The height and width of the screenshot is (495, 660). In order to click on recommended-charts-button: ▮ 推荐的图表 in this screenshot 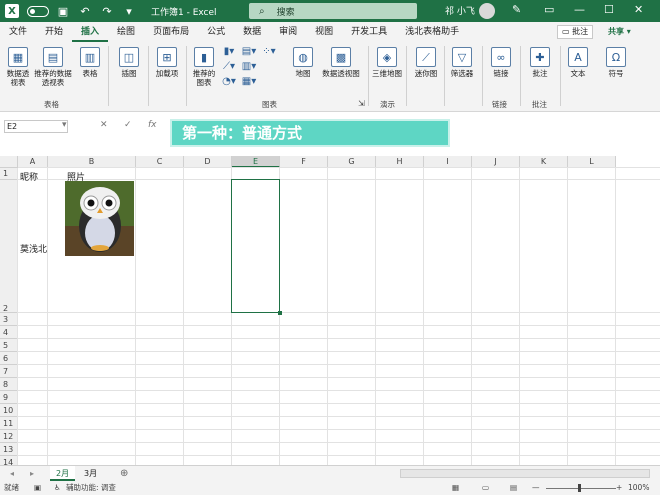, I will do `click(204, 67)`.